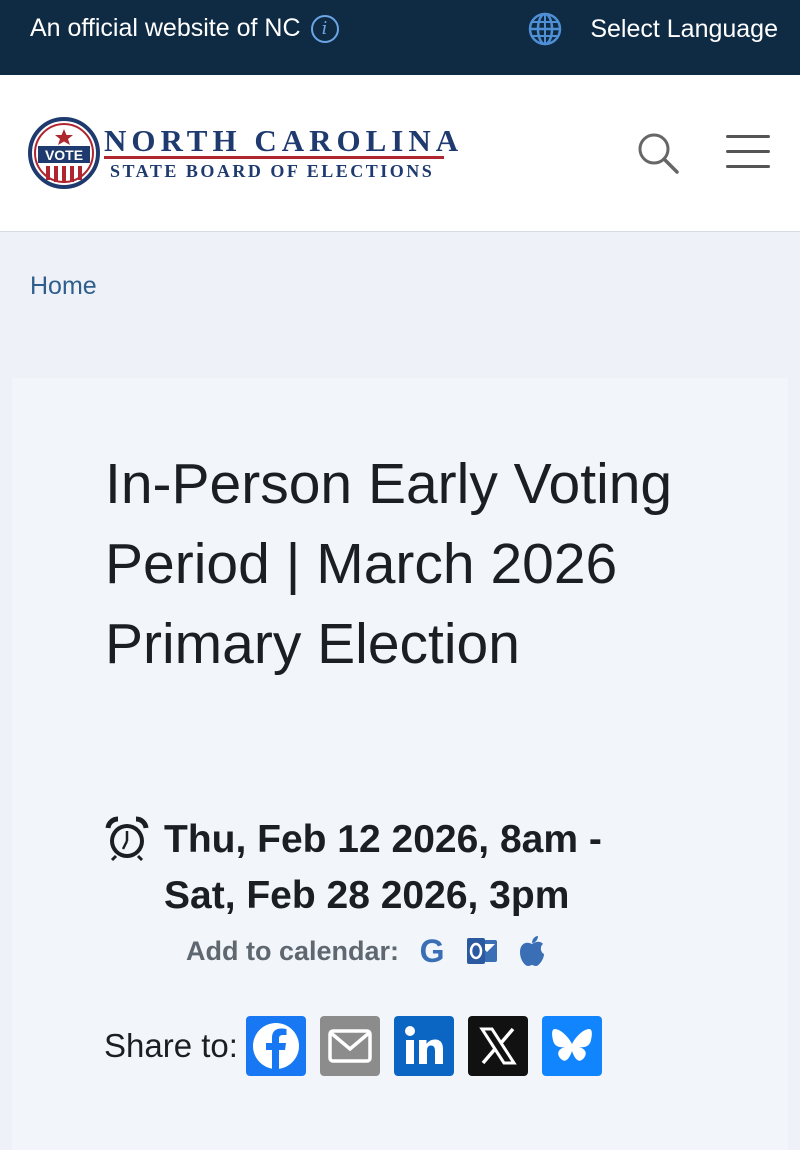 Image resolution: width=800 pixels, height=1150 pixels. I want to click on share-bluesky-button, so click(571, 1046).